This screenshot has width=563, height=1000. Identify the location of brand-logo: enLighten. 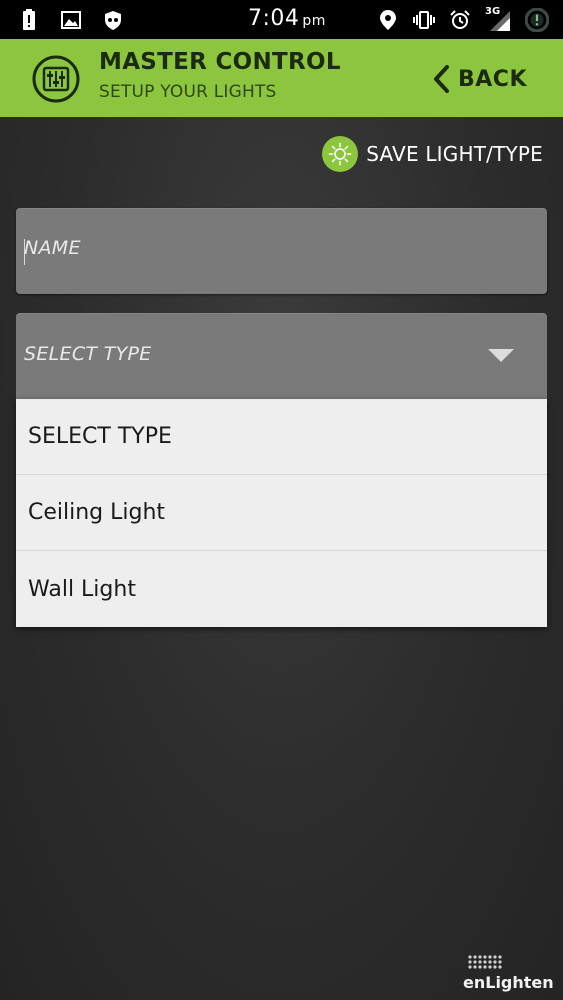
(508, 974).